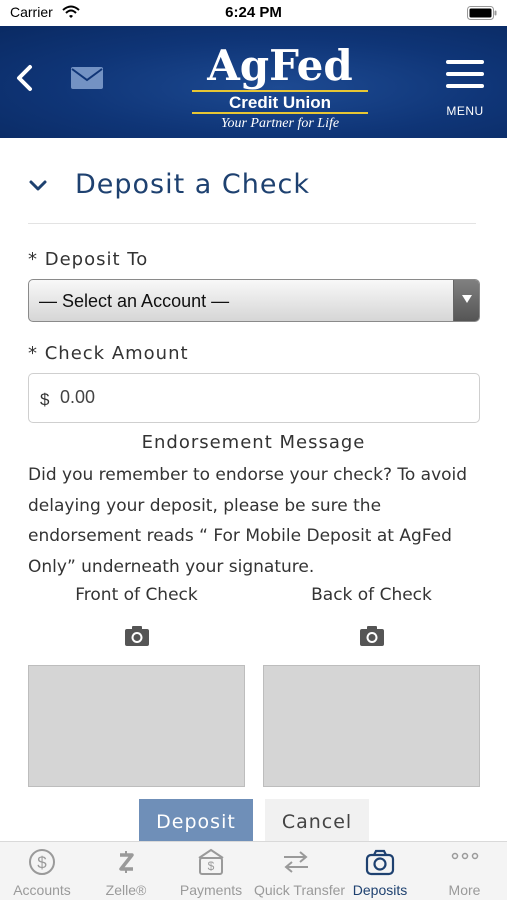 This screenshot has width=507, height=900. Describe the element at coordinates (38, 185) in the screenshot. I see `chevron-down-icon` at that location.